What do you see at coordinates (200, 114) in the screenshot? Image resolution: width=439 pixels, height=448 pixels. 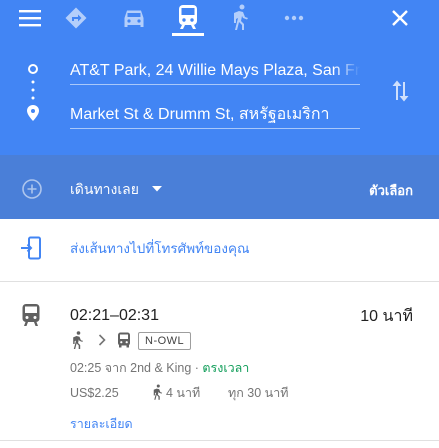 I see `destination-text: Market St & Drumm St, สหรัฐอเมริกา` at bounding box center [200, 114].